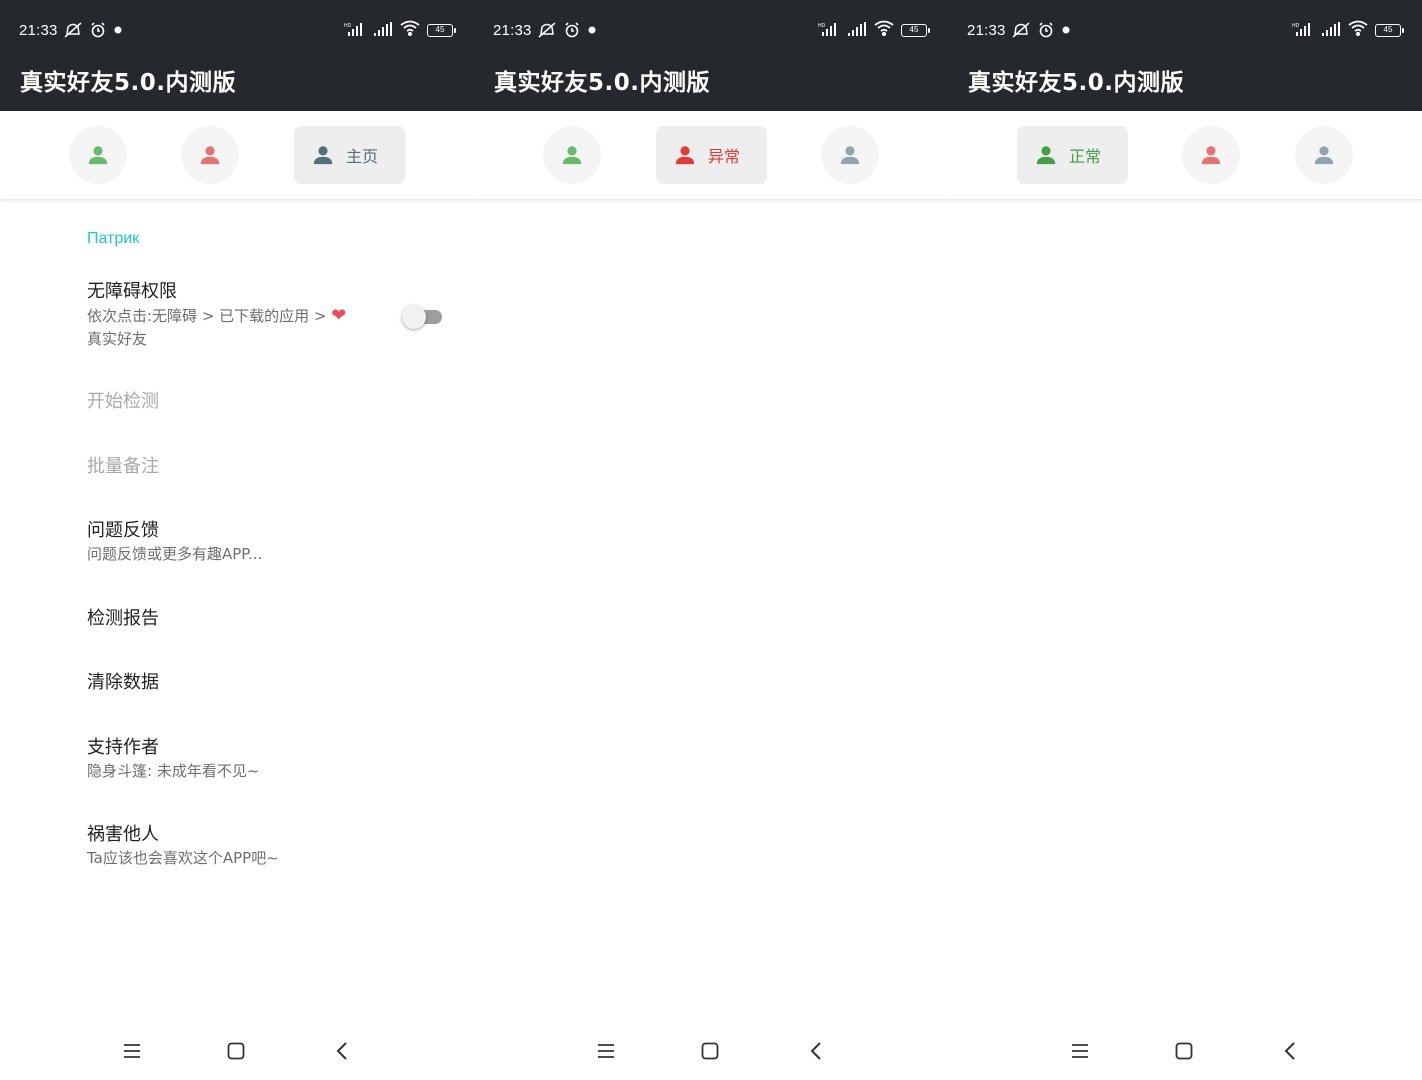 This screenshot has height=1080, width=1422. What do you see at coordinates (422, 317) in the screenshot?
I see `accessibility-toggle` at bounding box center [422, 317].